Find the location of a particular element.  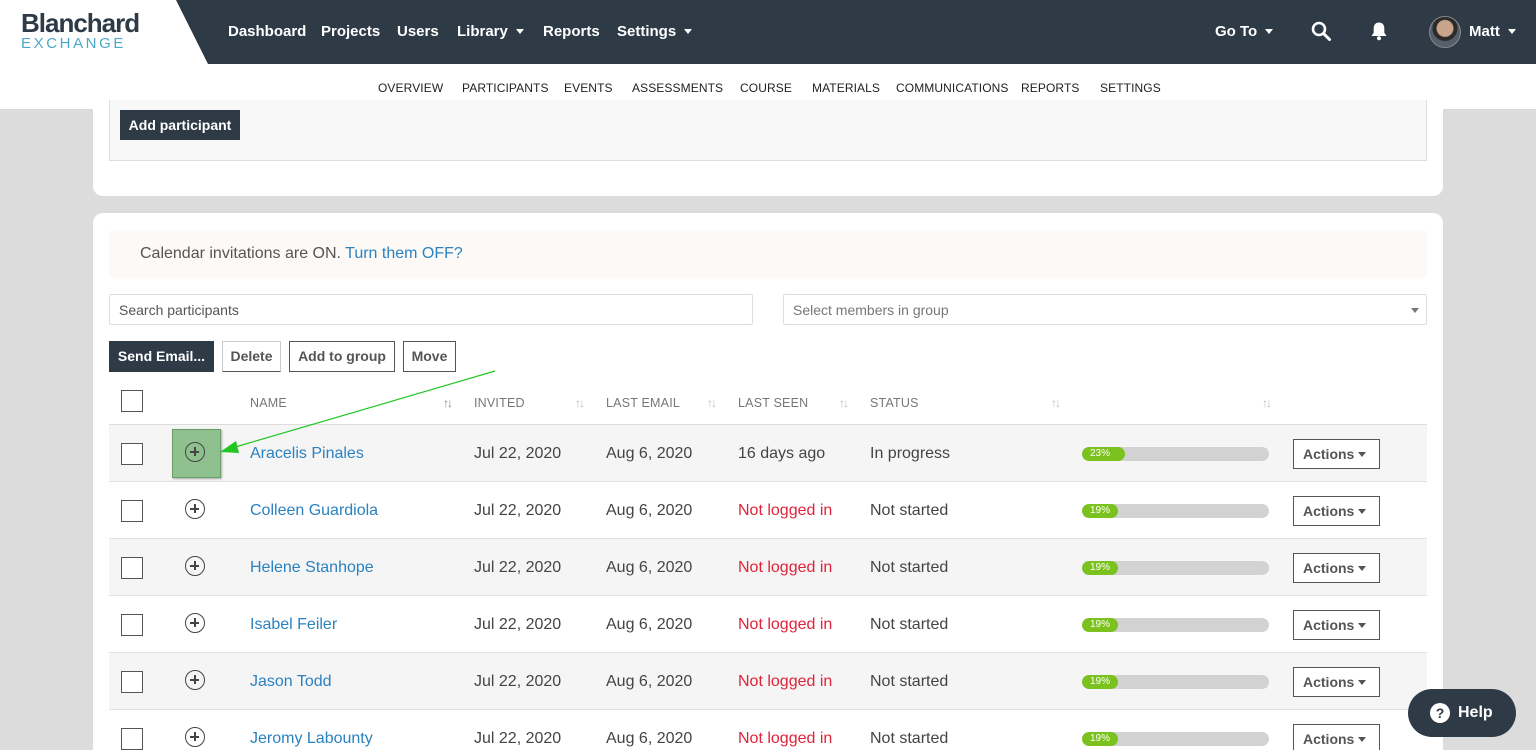

tab-overview: OVERVIEW is located at coordinates (410, 88).